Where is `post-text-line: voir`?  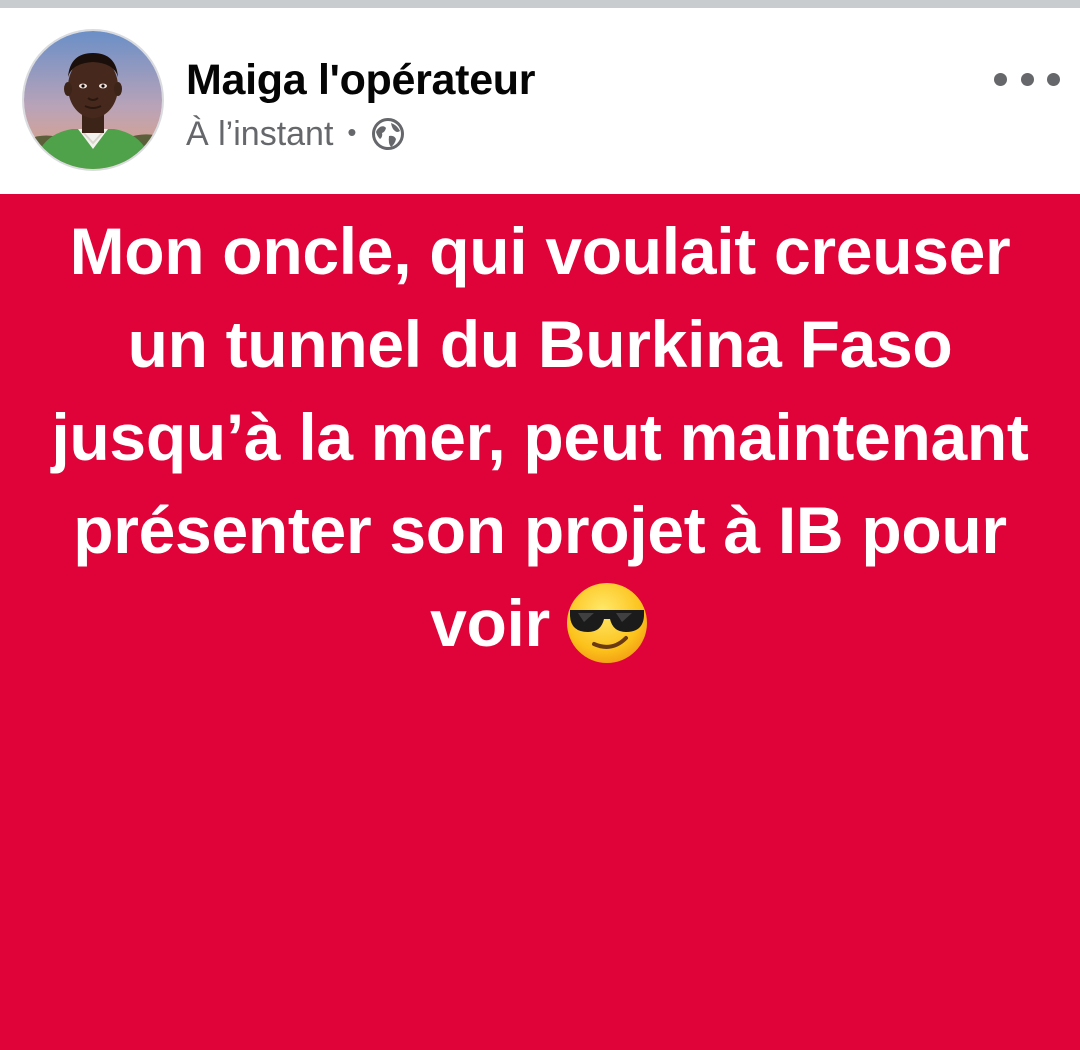 post-text-line: voir is located at coordinates (490, 623).